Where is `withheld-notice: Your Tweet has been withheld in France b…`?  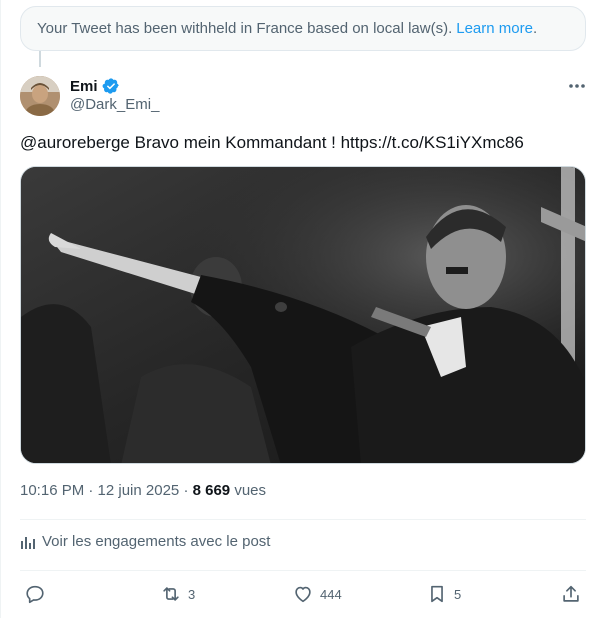 withheld-notice: Your Tweet has been withheld in France b… is located at coordinates (303, 28).